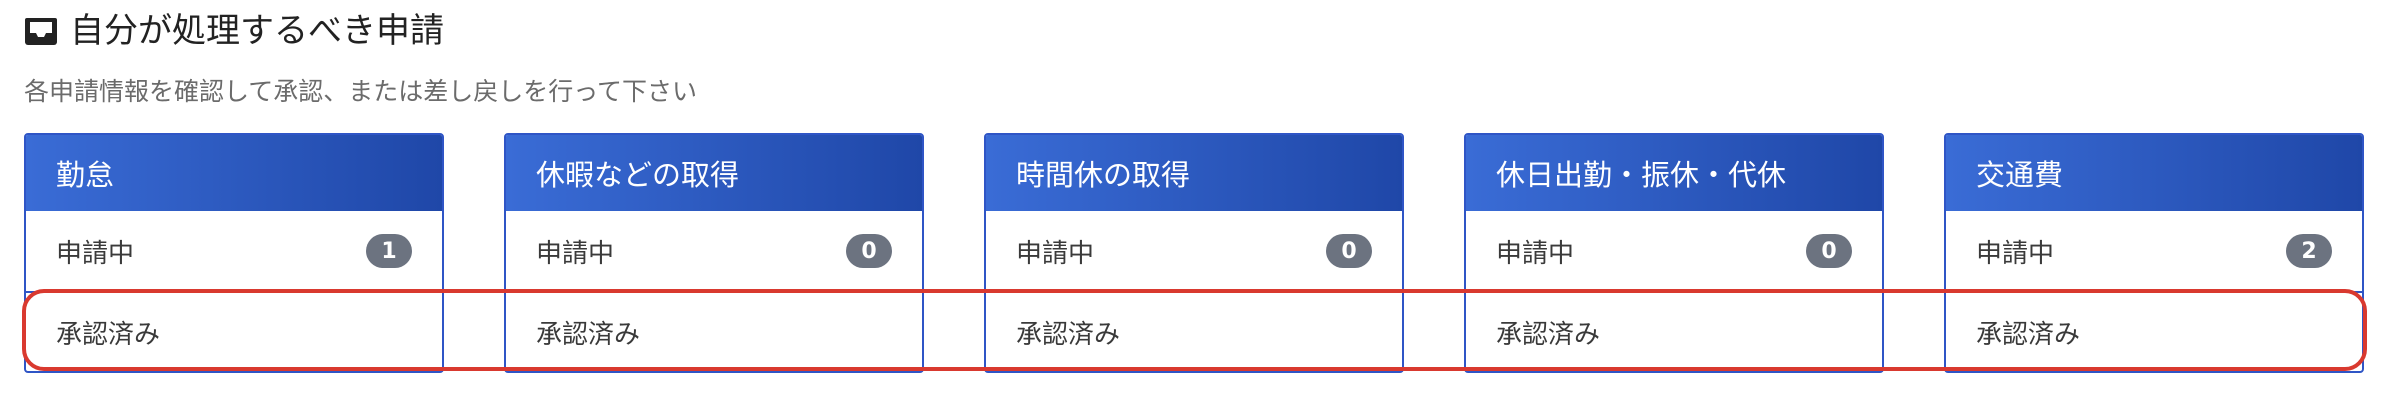 The width and height of the screenshot is (2388, 406). What do you see at coordinates (257, 31) in the screenshot?
I see `page-title: 自分が処理するべき申請` at bounding box center [257, 31].